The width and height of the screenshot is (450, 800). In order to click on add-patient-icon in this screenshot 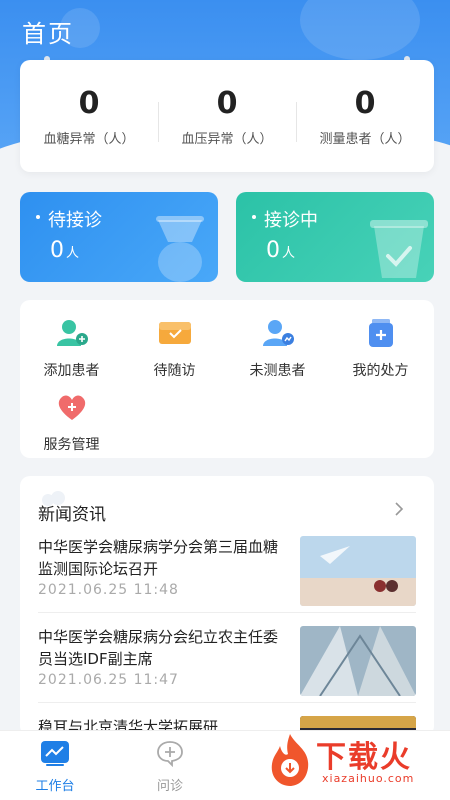, I will do `click(72, 333)`.